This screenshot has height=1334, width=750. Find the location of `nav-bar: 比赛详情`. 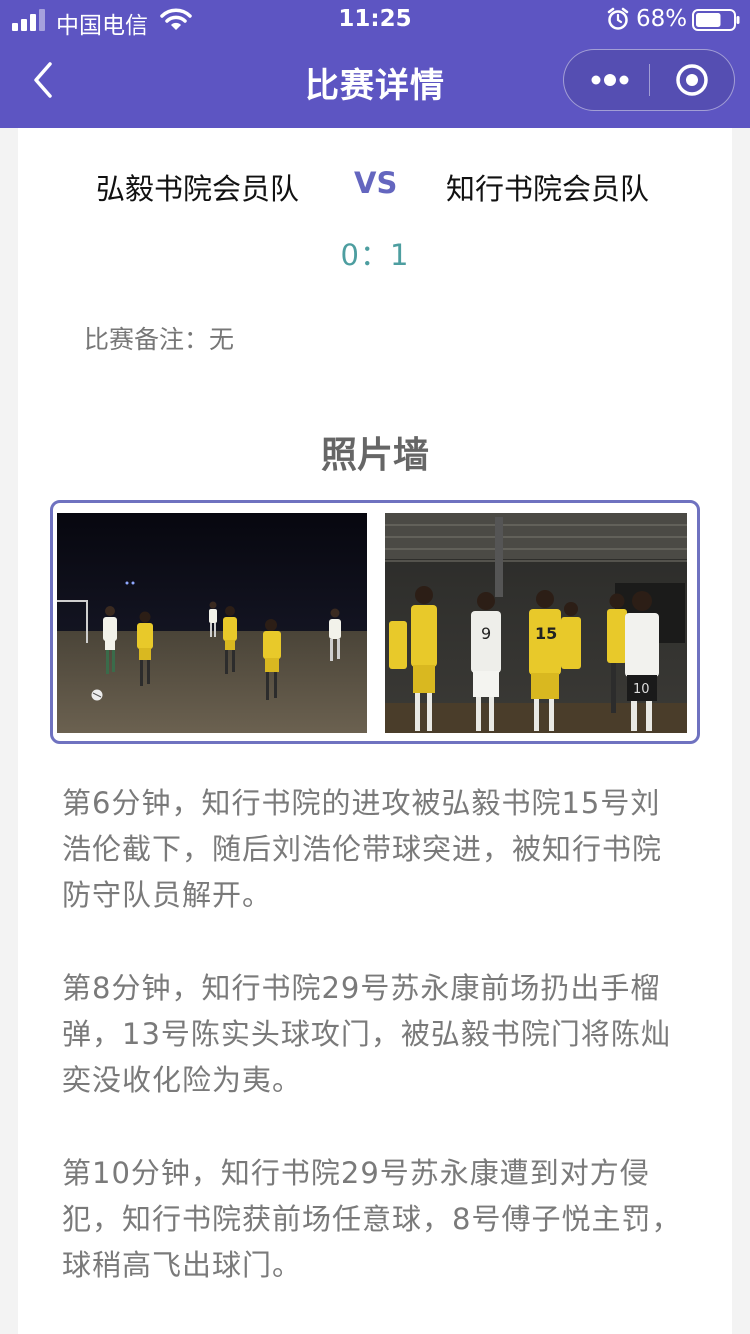

nav-bar: 比赛详情 is located at coordinates (375, 84).